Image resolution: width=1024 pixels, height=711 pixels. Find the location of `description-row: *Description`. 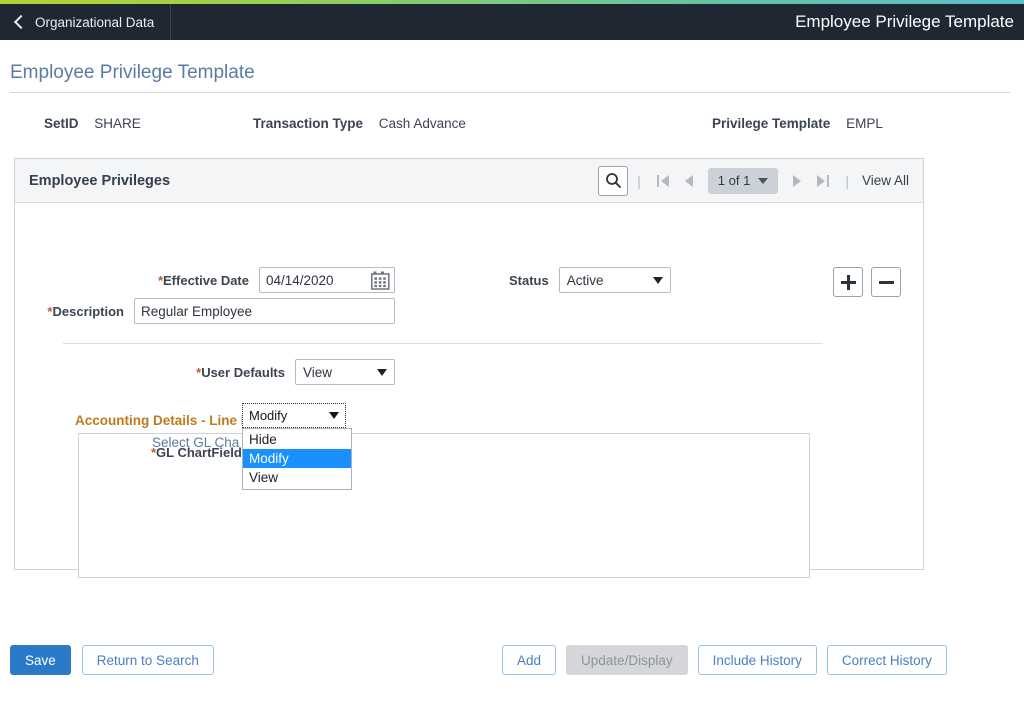

description-row: *Description is located at coordinates (205, 311).